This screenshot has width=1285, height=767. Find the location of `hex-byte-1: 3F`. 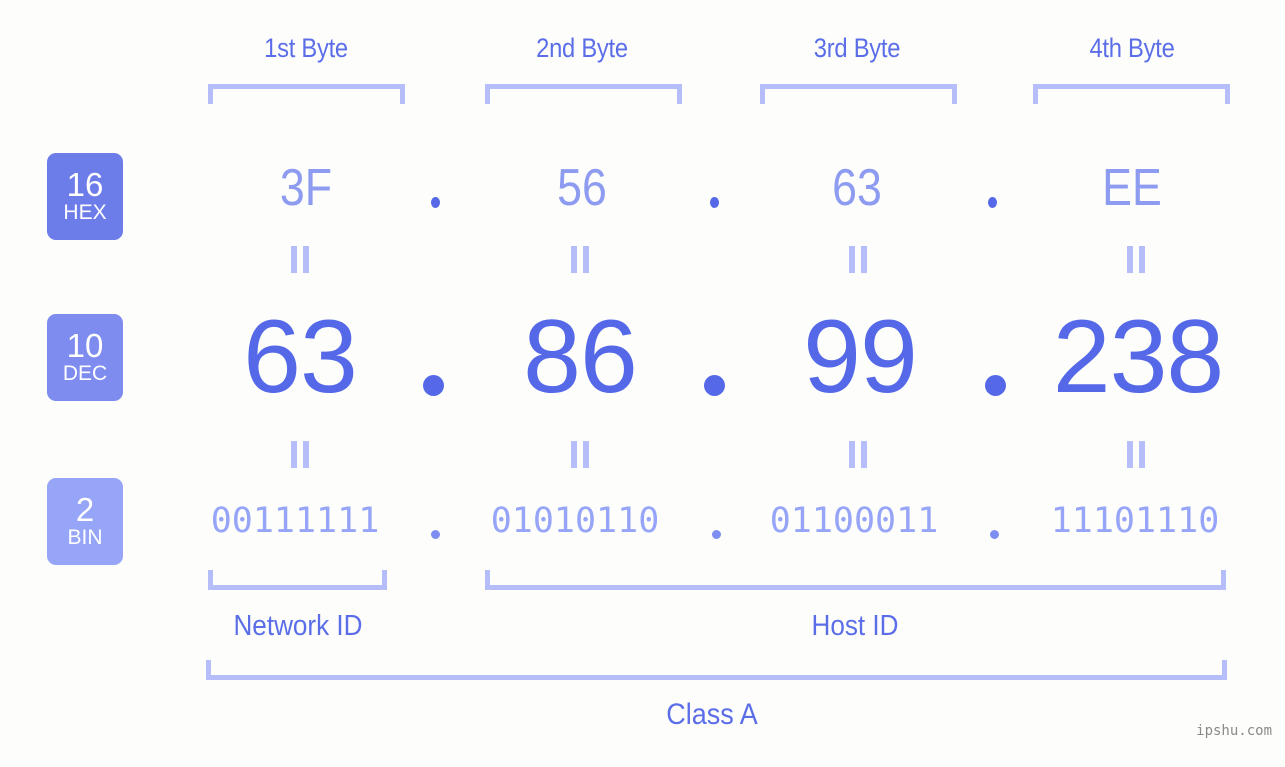

hex-byte-1: 3F is located at coordinates (306, 188).